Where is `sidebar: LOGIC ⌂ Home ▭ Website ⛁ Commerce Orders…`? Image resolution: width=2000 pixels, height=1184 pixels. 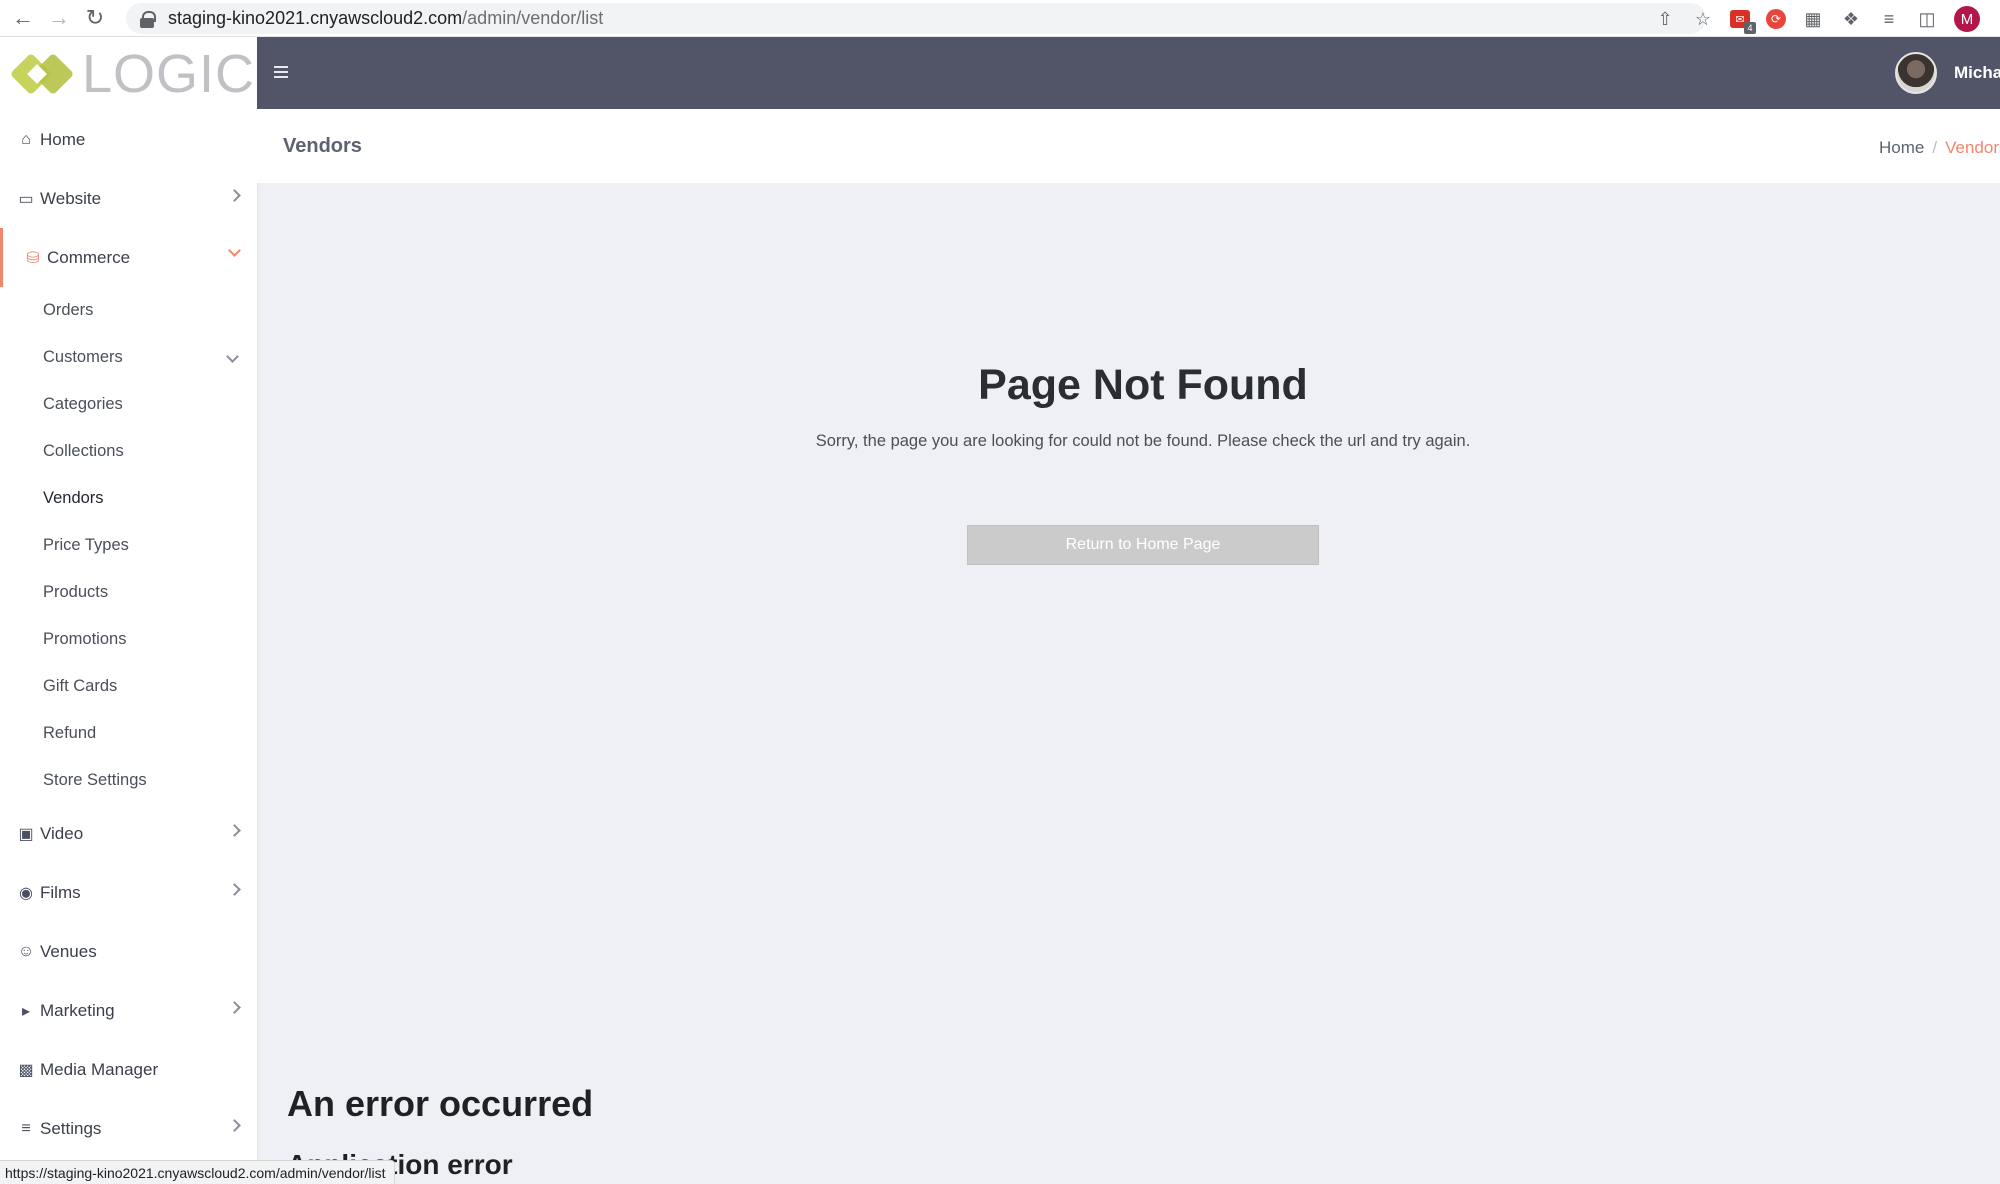 sidebar: LOGIC ⌂ Home ▭ Website ⛁ Commerce Orders… is located at coordinates (128, 610).